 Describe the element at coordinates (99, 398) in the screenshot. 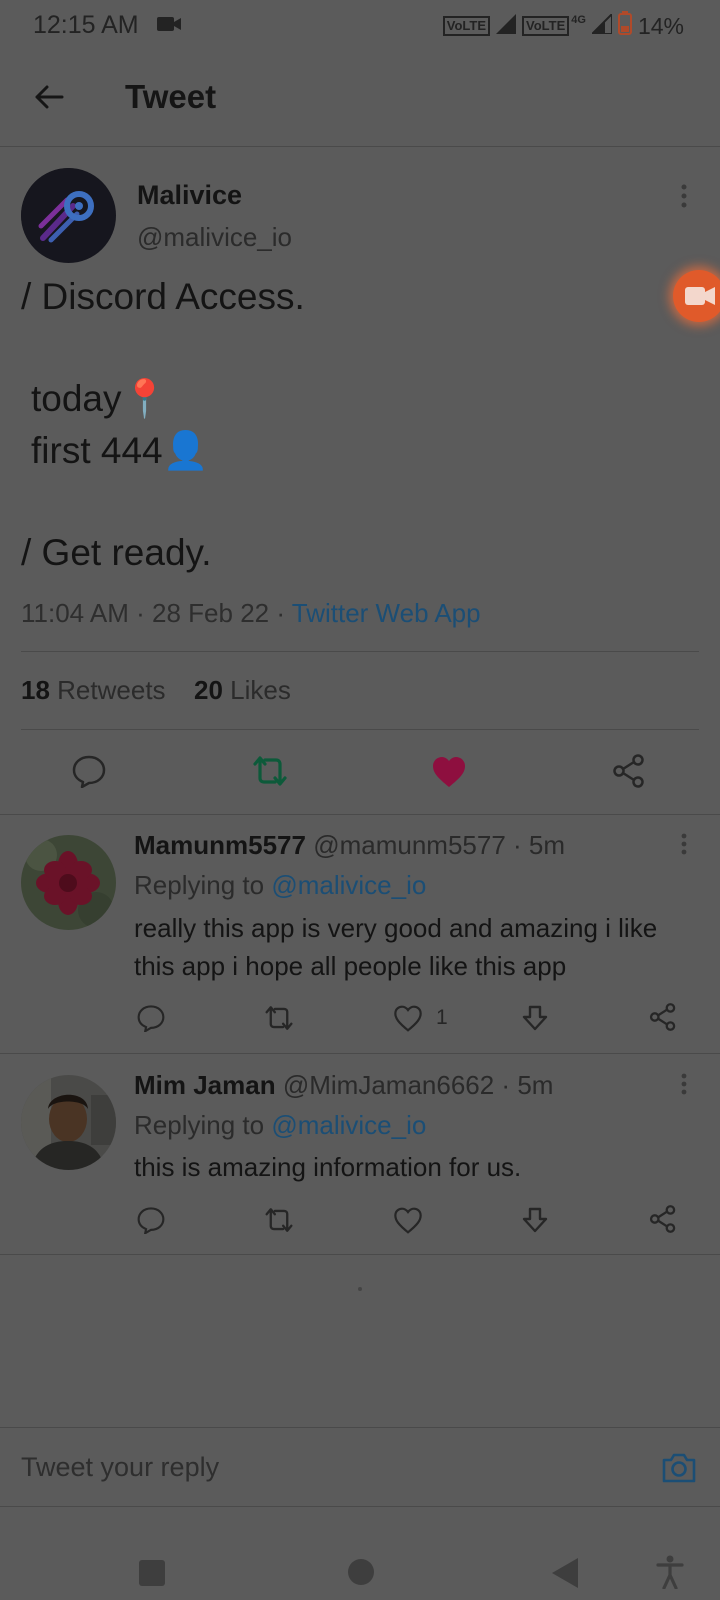

I see `tweet-text-line: today📍` at that location.